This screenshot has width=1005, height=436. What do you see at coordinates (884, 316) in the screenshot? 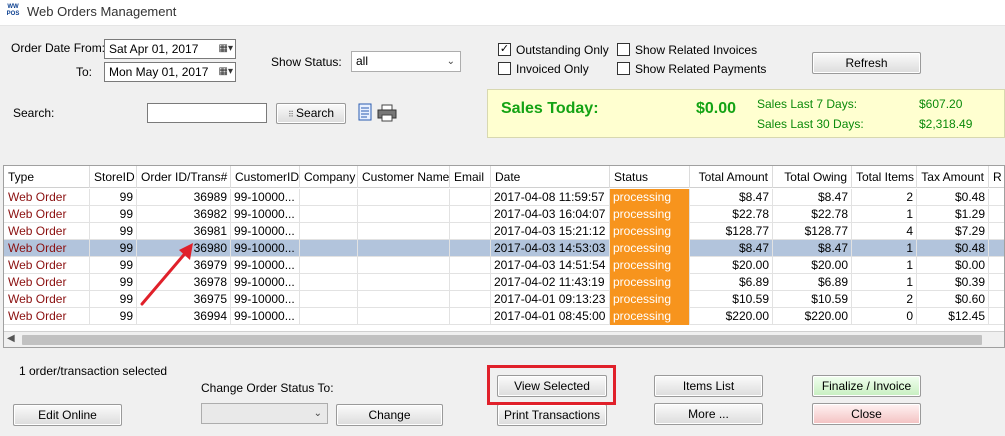
I see `cell-total-items: 0` at bounding box center [884, 316].